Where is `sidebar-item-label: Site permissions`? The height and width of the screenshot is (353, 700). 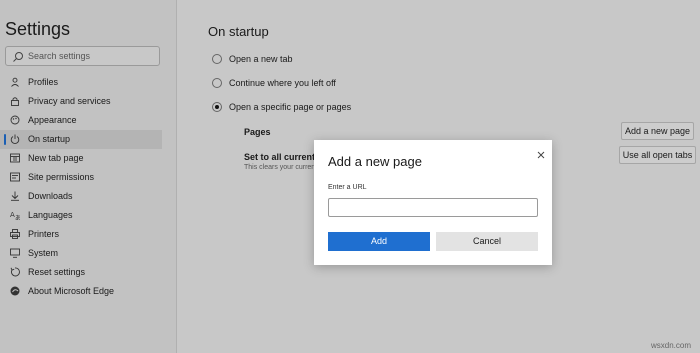
sidebar-item-label: Site permissions is located at coordinates (61, 177).